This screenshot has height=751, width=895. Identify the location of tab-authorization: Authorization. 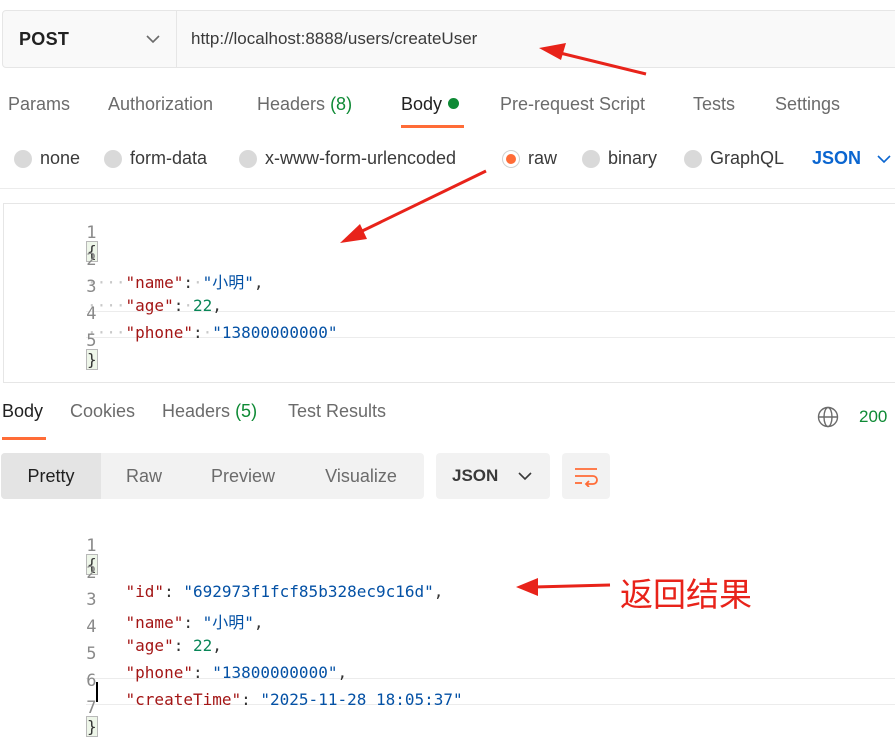
(160, 104).